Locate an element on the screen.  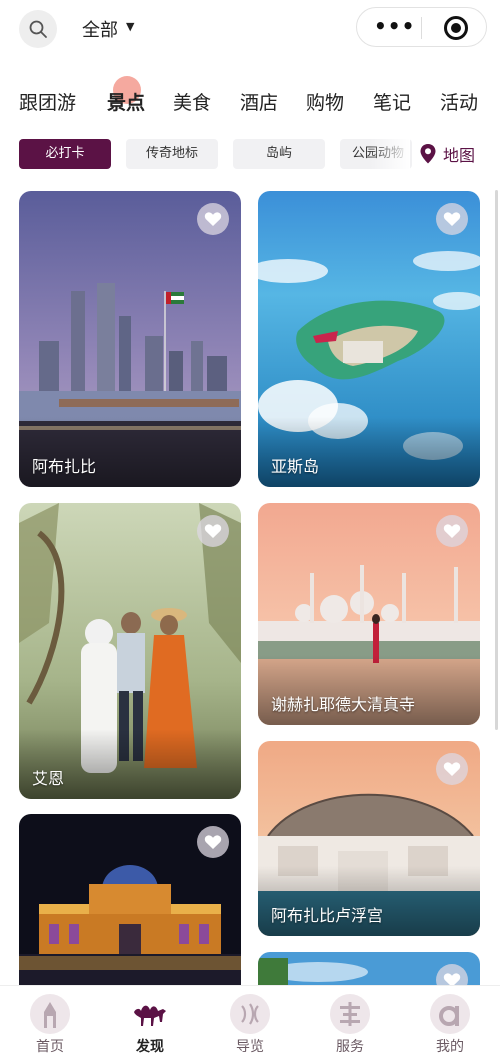
tab-food: 美食 is located at coordinates (192, 101).